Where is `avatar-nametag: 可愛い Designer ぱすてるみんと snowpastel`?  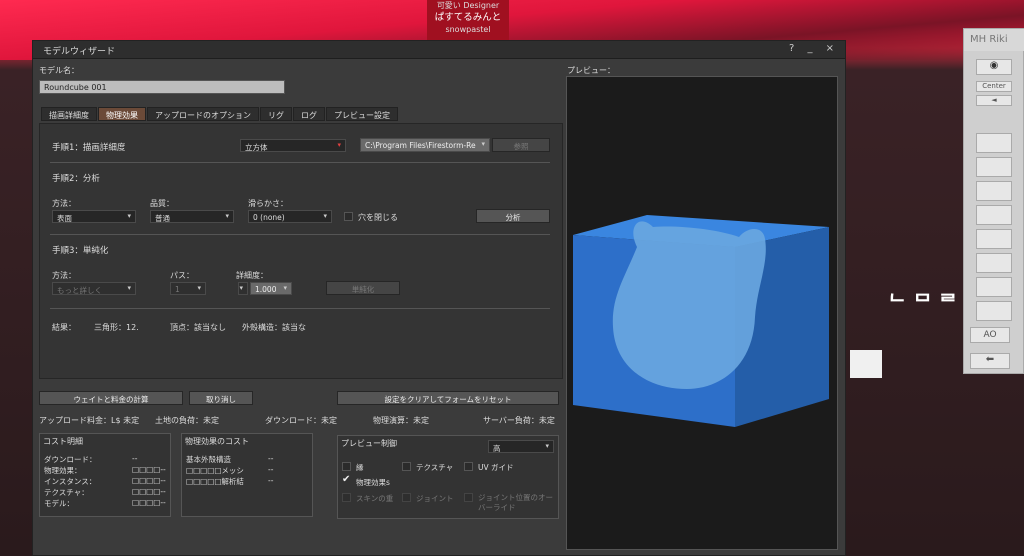 avatar-nametag: 可愛い Designer ぱすてるみんと snowpastel is located at coordinates (468, 20).